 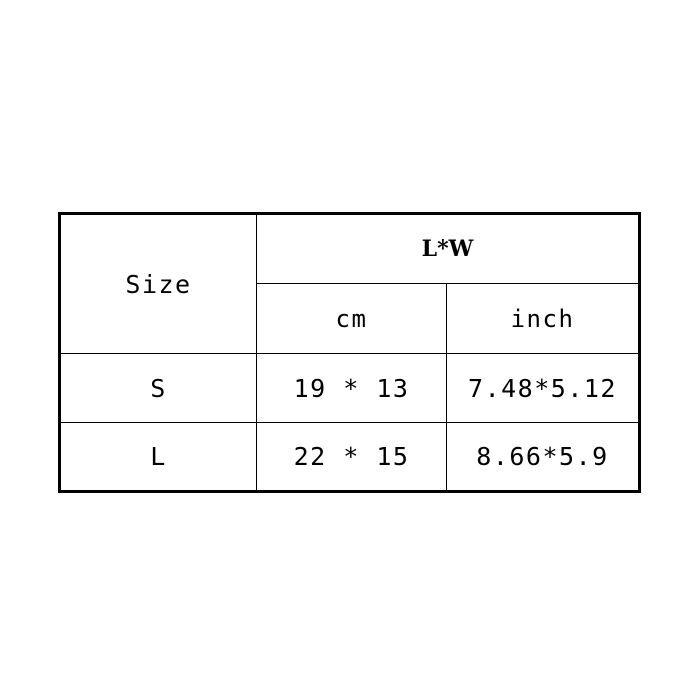 I want to click on table-row: L 22 * 15 8.66*5.9, so click(x=349, y=457).